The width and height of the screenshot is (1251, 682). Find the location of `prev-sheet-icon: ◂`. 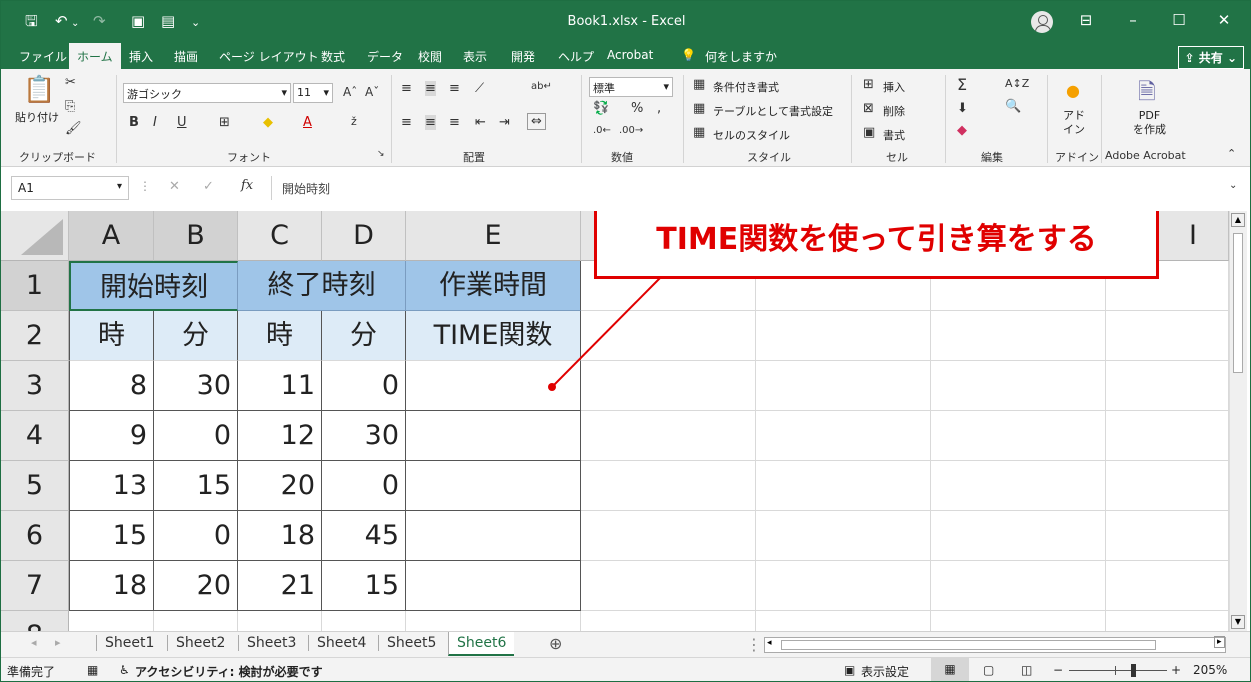

prev-sheet-icon: ◂ is located at coordinates (34, 642).